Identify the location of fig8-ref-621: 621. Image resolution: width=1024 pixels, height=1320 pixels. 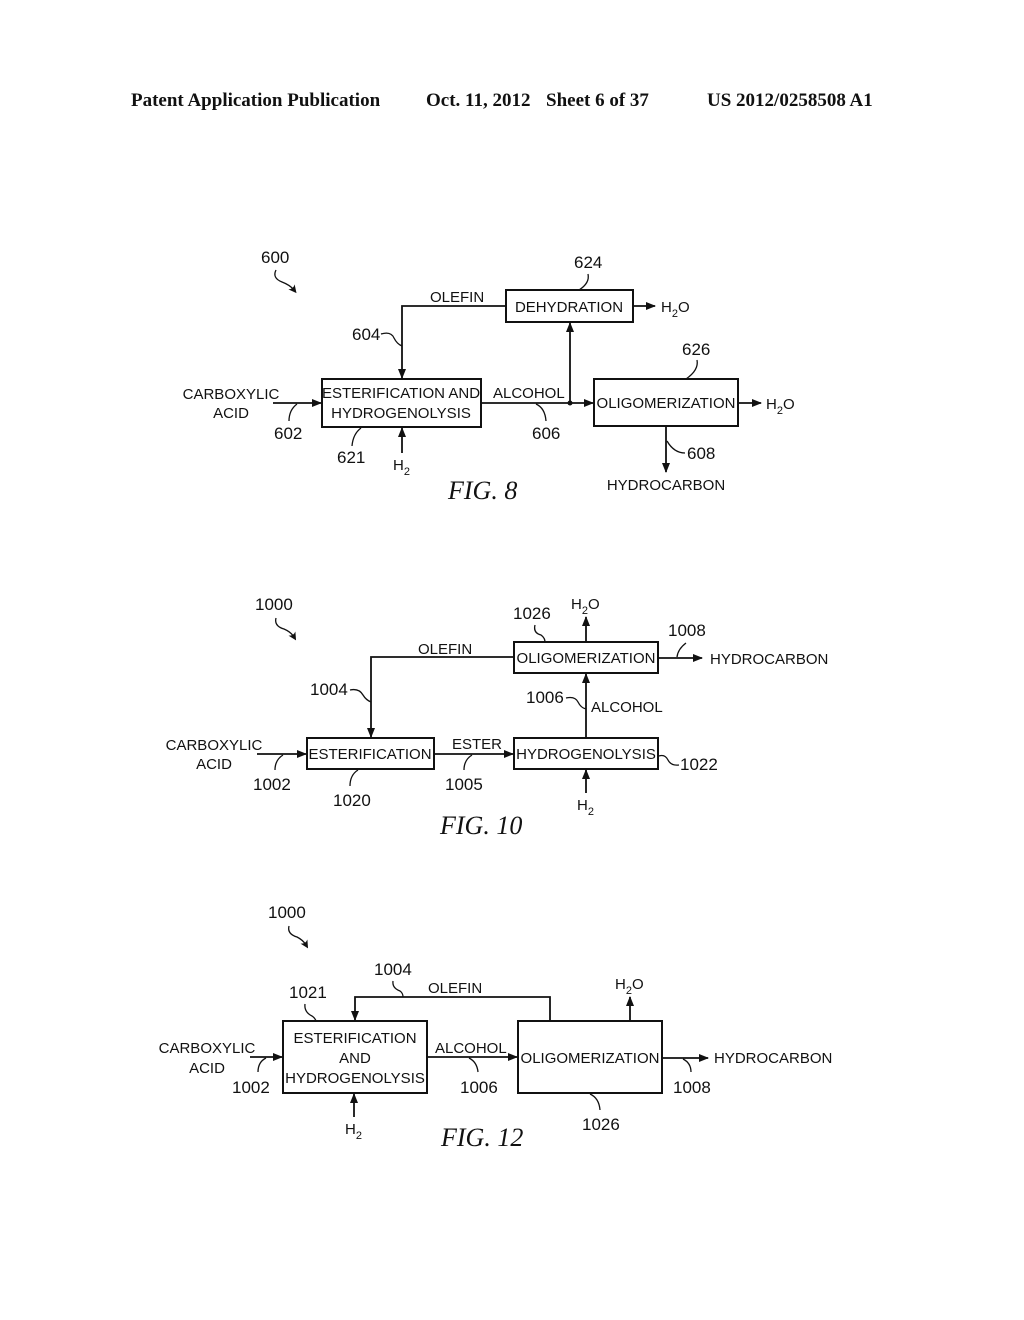
(351, 457).